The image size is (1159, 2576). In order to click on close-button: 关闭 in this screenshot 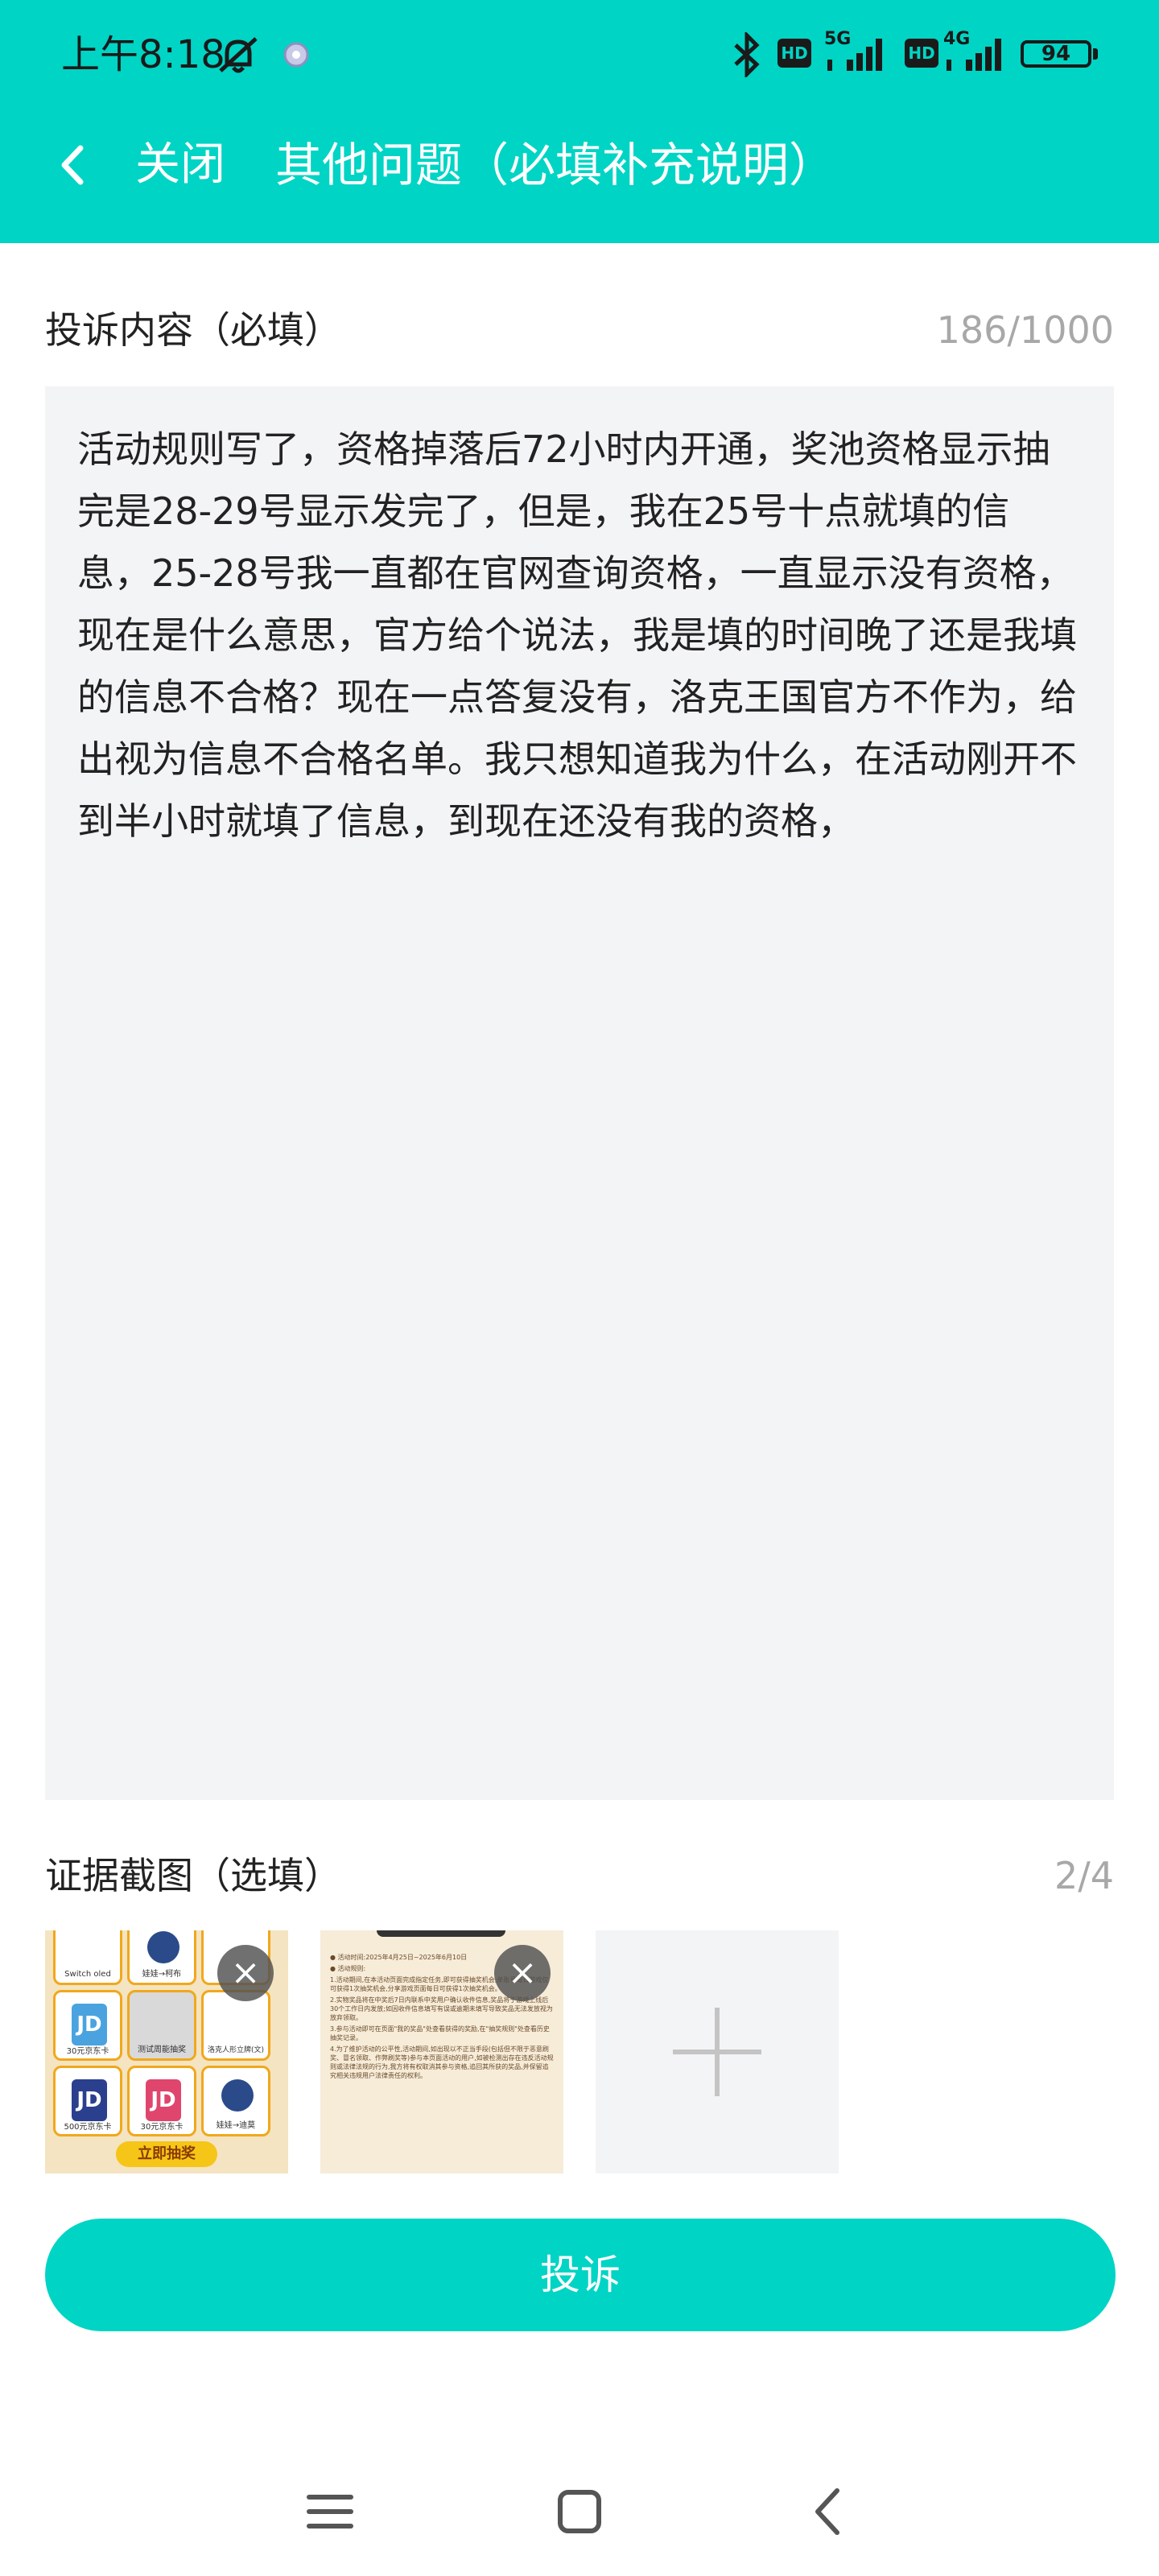, I will do `click(180, 165)`.